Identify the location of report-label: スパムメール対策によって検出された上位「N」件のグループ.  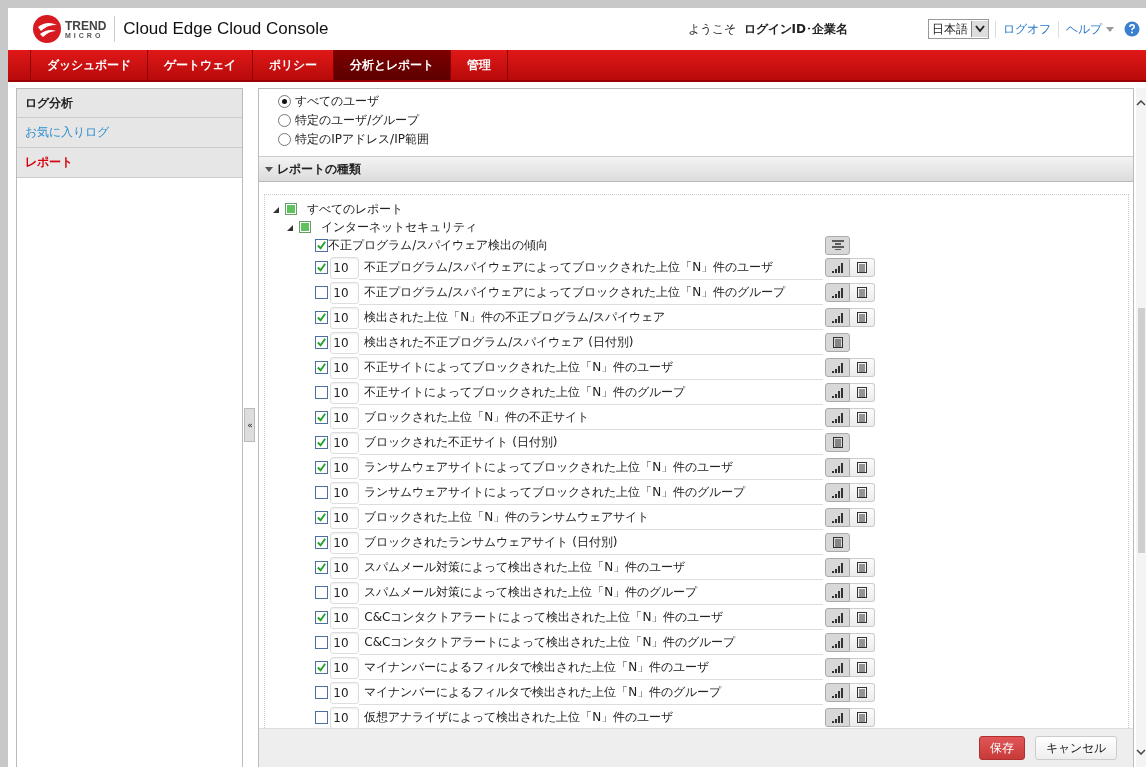
(591, 592).